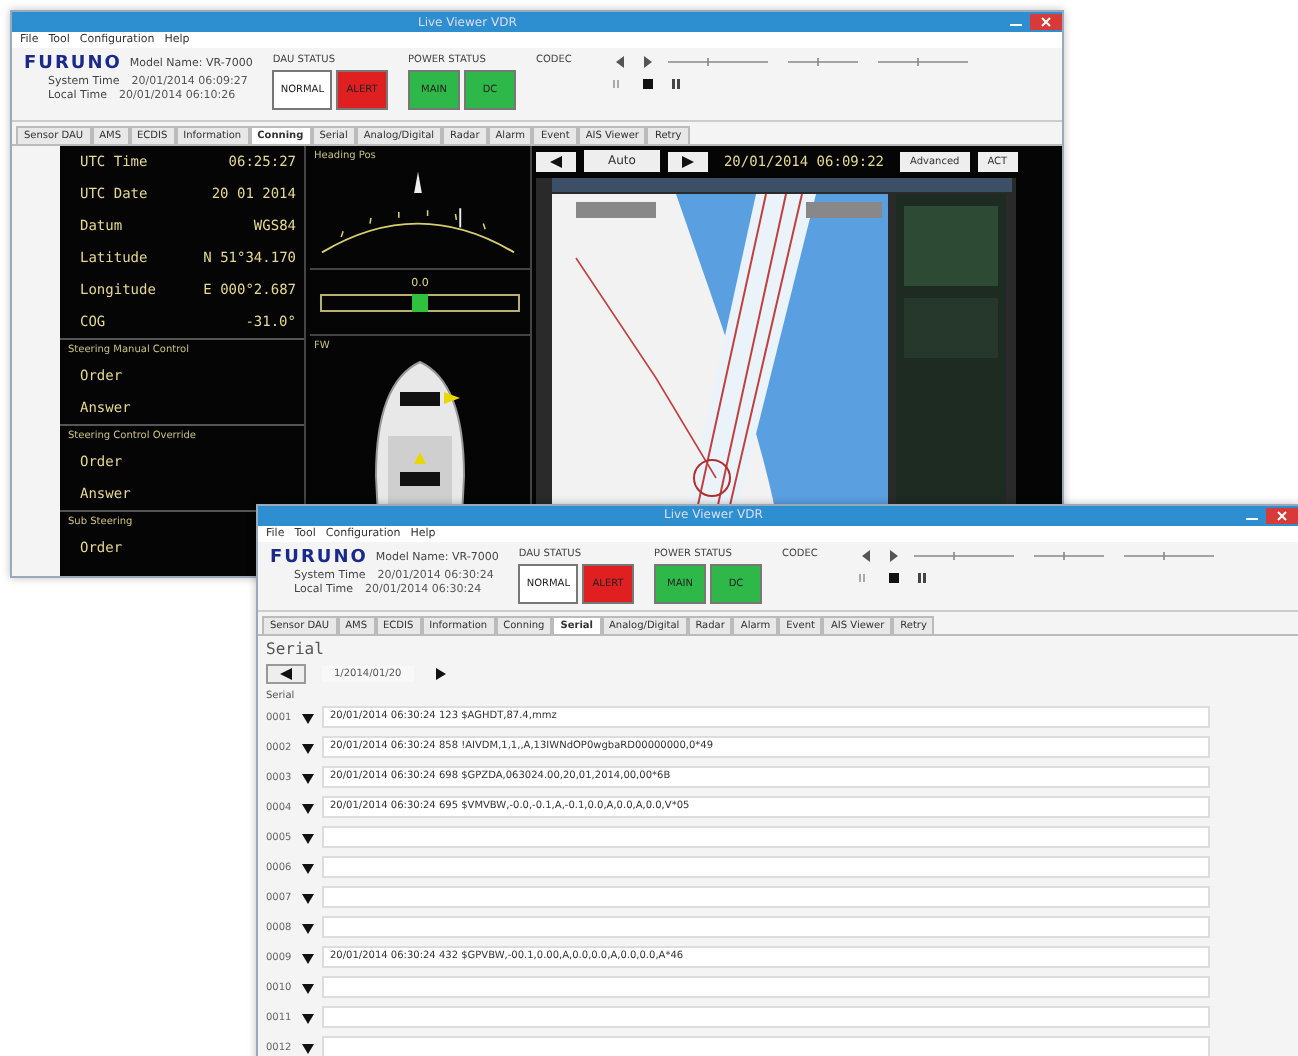 Image resolution: width=1298 pixels, height=1056 pixels. Describe the element at coordinates (296, 649) in the screenshot. I see `page-heading: Serial` at that location.